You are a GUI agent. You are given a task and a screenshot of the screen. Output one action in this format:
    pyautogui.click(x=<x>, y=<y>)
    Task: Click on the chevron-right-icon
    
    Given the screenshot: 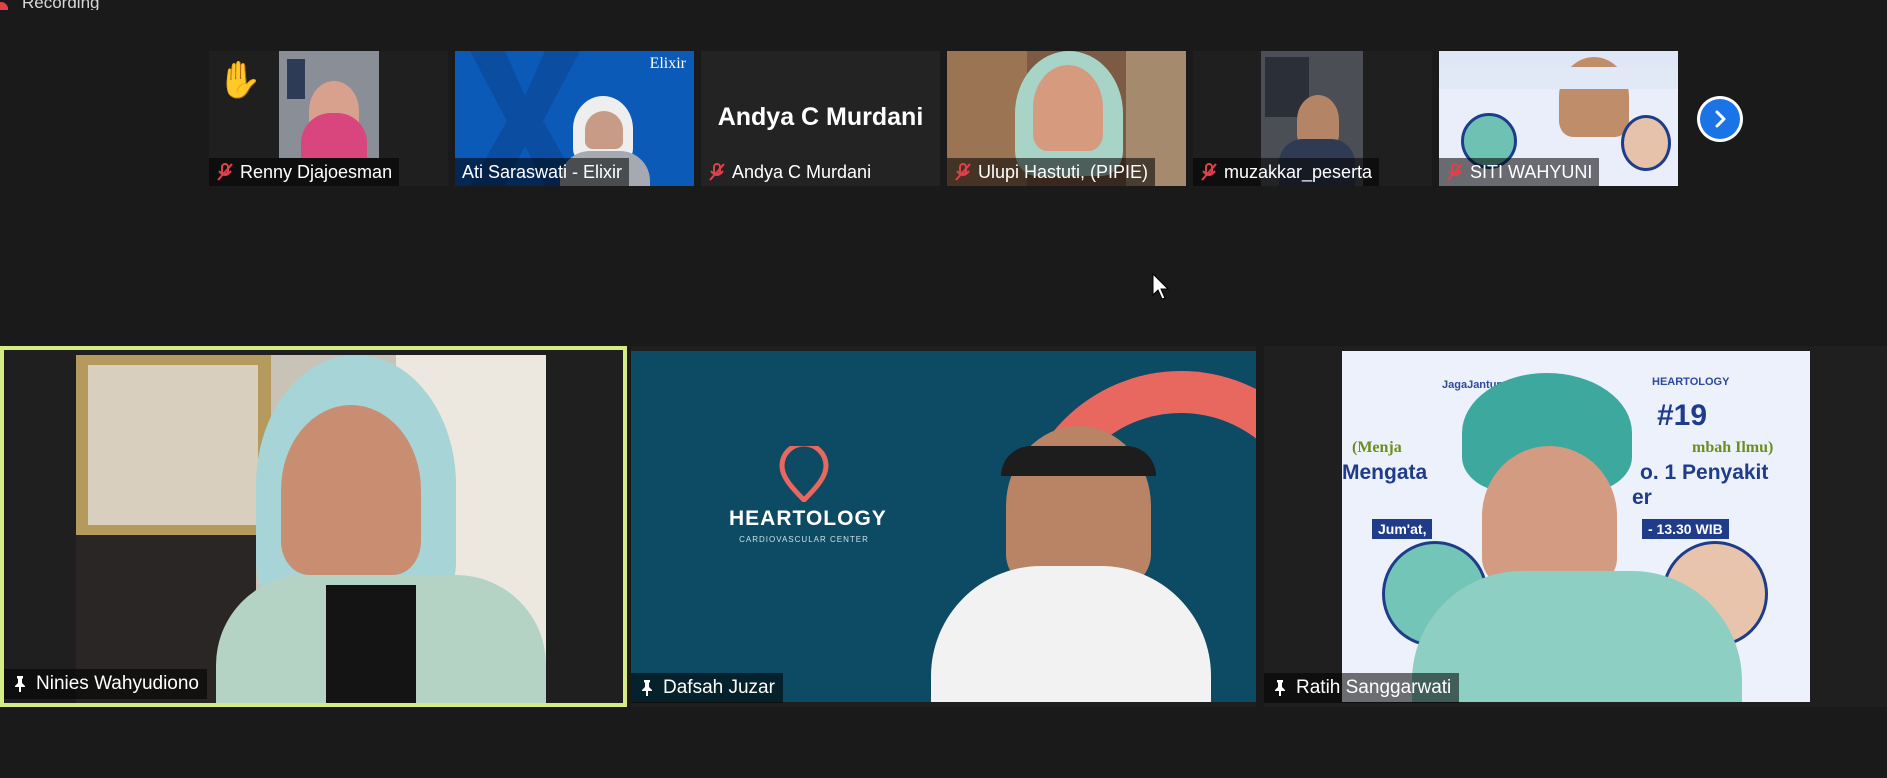 What is the action you would take?
    pyautogui.click(x=1720, y=119)
    